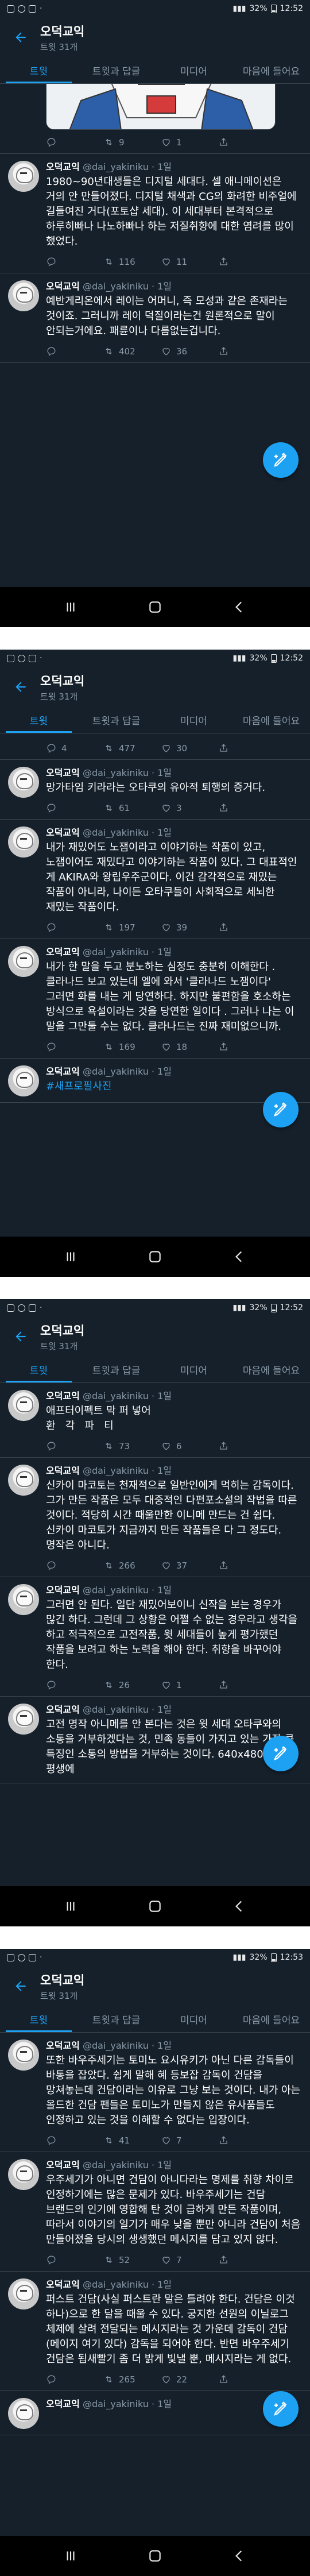 This screenshot has height=2576, width=310. Describe the element at coordinates (189, 807) in the screenshot. I see `like-button: 3` at that location.